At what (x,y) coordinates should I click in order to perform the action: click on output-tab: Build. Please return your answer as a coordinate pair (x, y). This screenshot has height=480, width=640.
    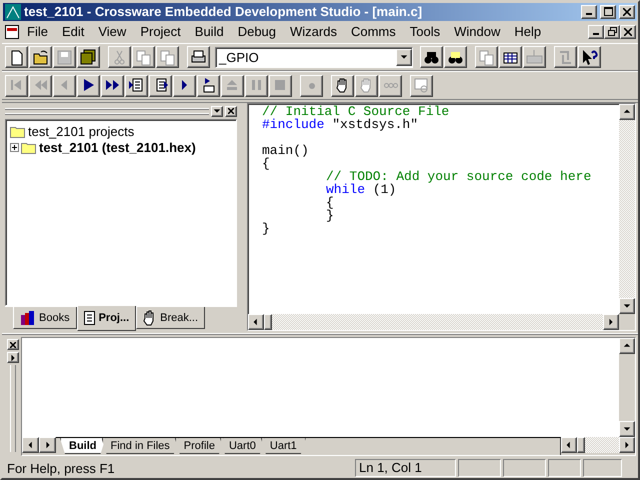
    Looking at the image, I should click on (83, 446).